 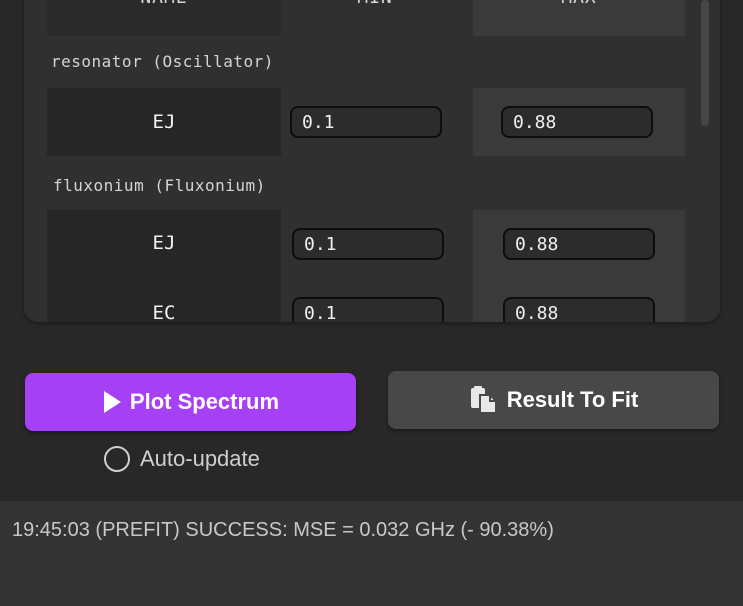 I want to click on header-max-label: MAX, so click(x=579, y=4).